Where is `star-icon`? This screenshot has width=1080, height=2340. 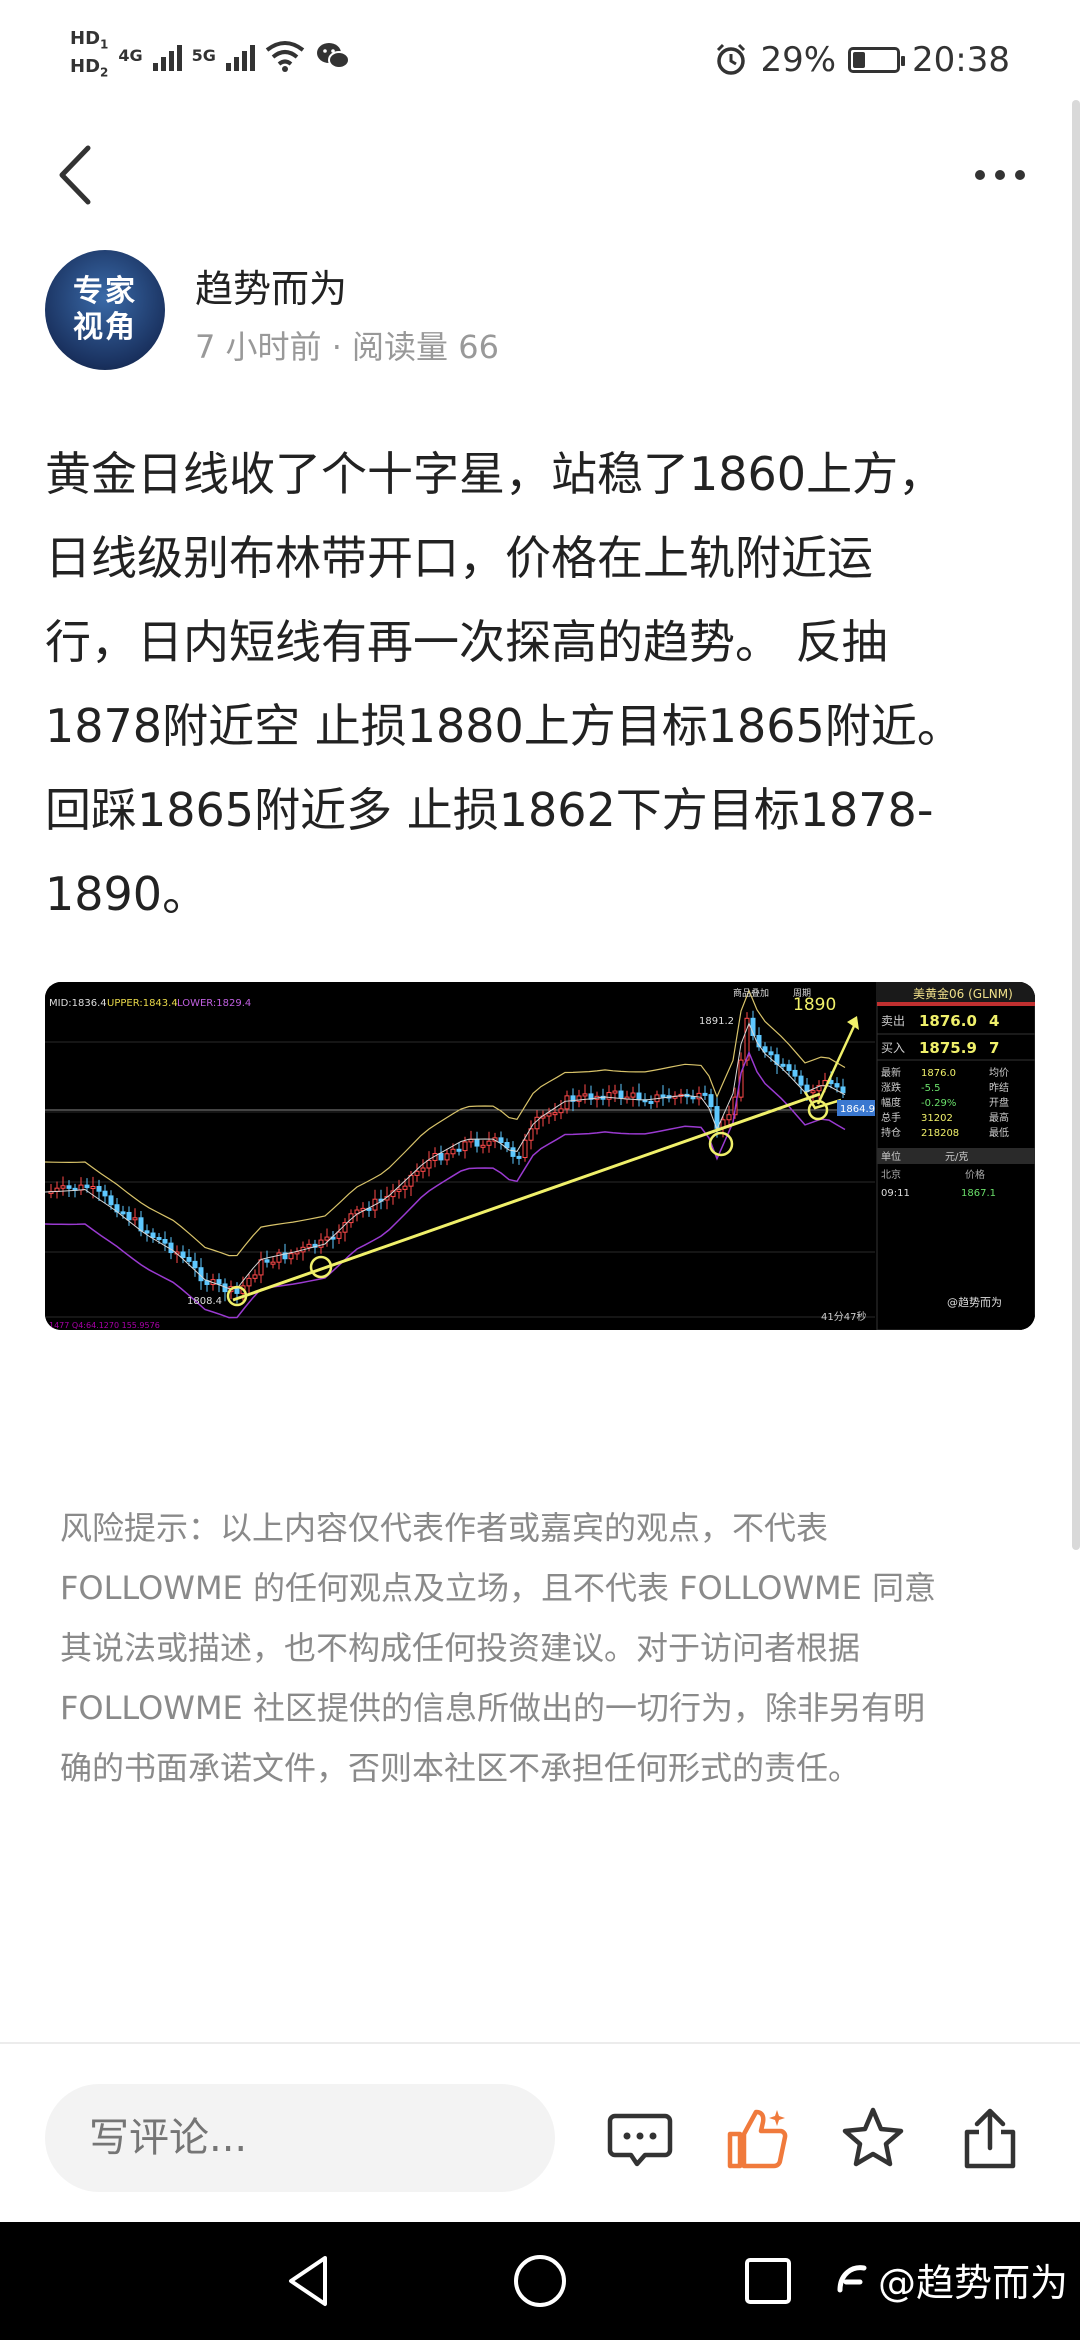 star-icon is located at coordinates (873, 2137).